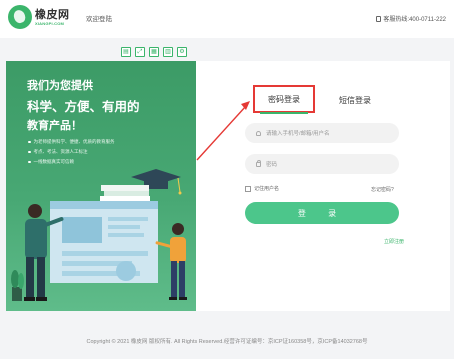 Image resolution: width=454 pixels, height=359 pixels. Describe the element at coordinates (355, 100) in the screenshot. I see `tab-sms-login: 短信登录` at that location.